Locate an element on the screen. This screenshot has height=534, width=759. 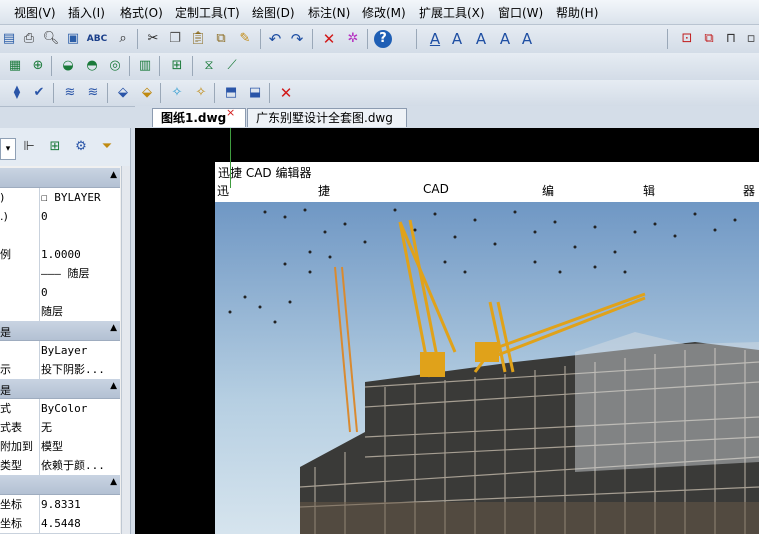
paste-icon: 📋︎ is located at coordinates (198, 39).